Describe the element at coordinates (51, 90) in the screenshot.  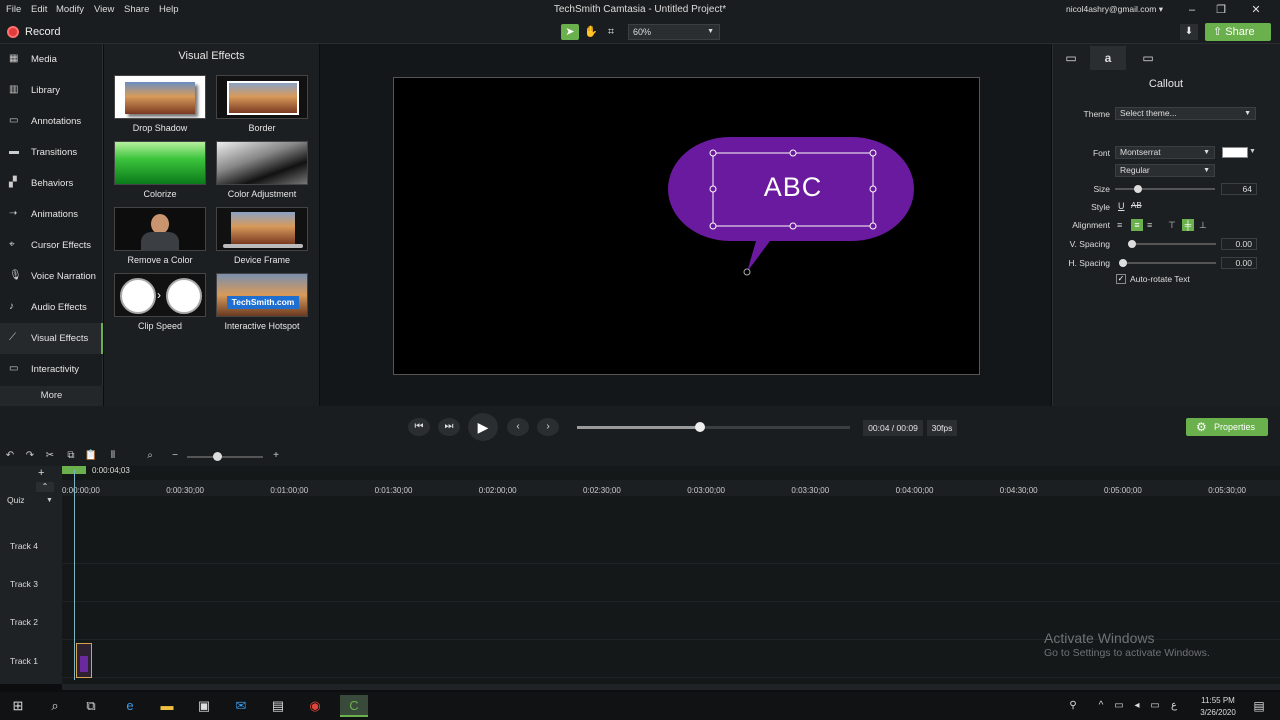
I see `sidebar-item-library: ▥ Library` at that location.